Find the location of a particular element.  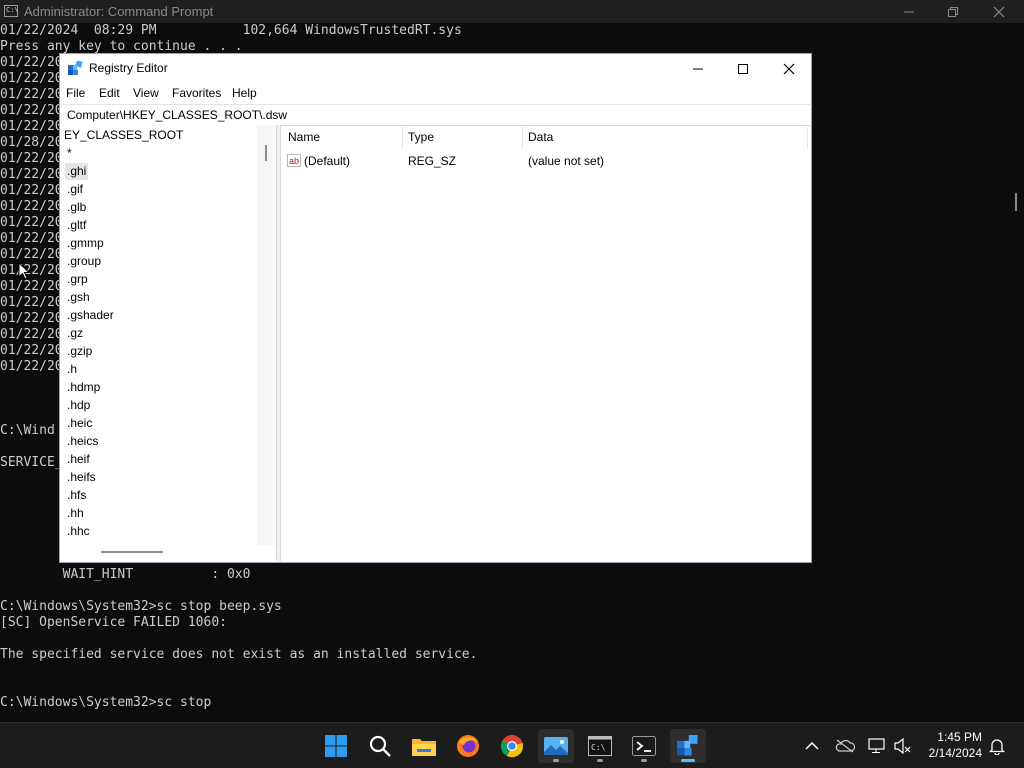

minimize-icon is located at coordinates (698, 69).